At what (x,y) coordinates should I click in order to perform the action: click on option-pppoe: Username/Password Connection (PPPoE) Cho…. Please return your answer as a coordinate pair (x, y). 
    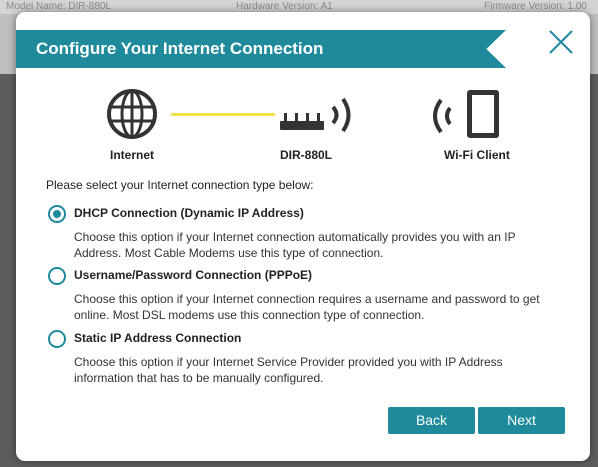
    Looking at the image, I should click on (308, 297).